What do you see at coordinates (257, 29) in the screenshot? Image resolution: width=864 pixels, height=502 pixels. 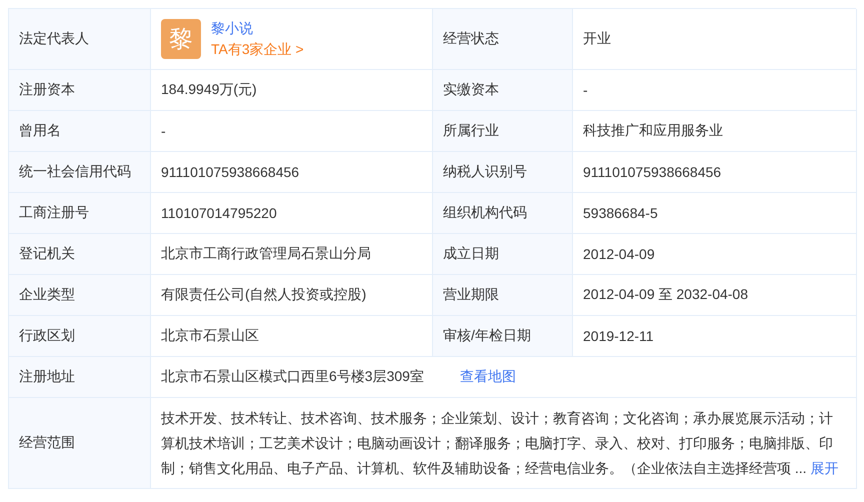 I see `person-name-link: 黎小说` at bounding box center [257, 29].